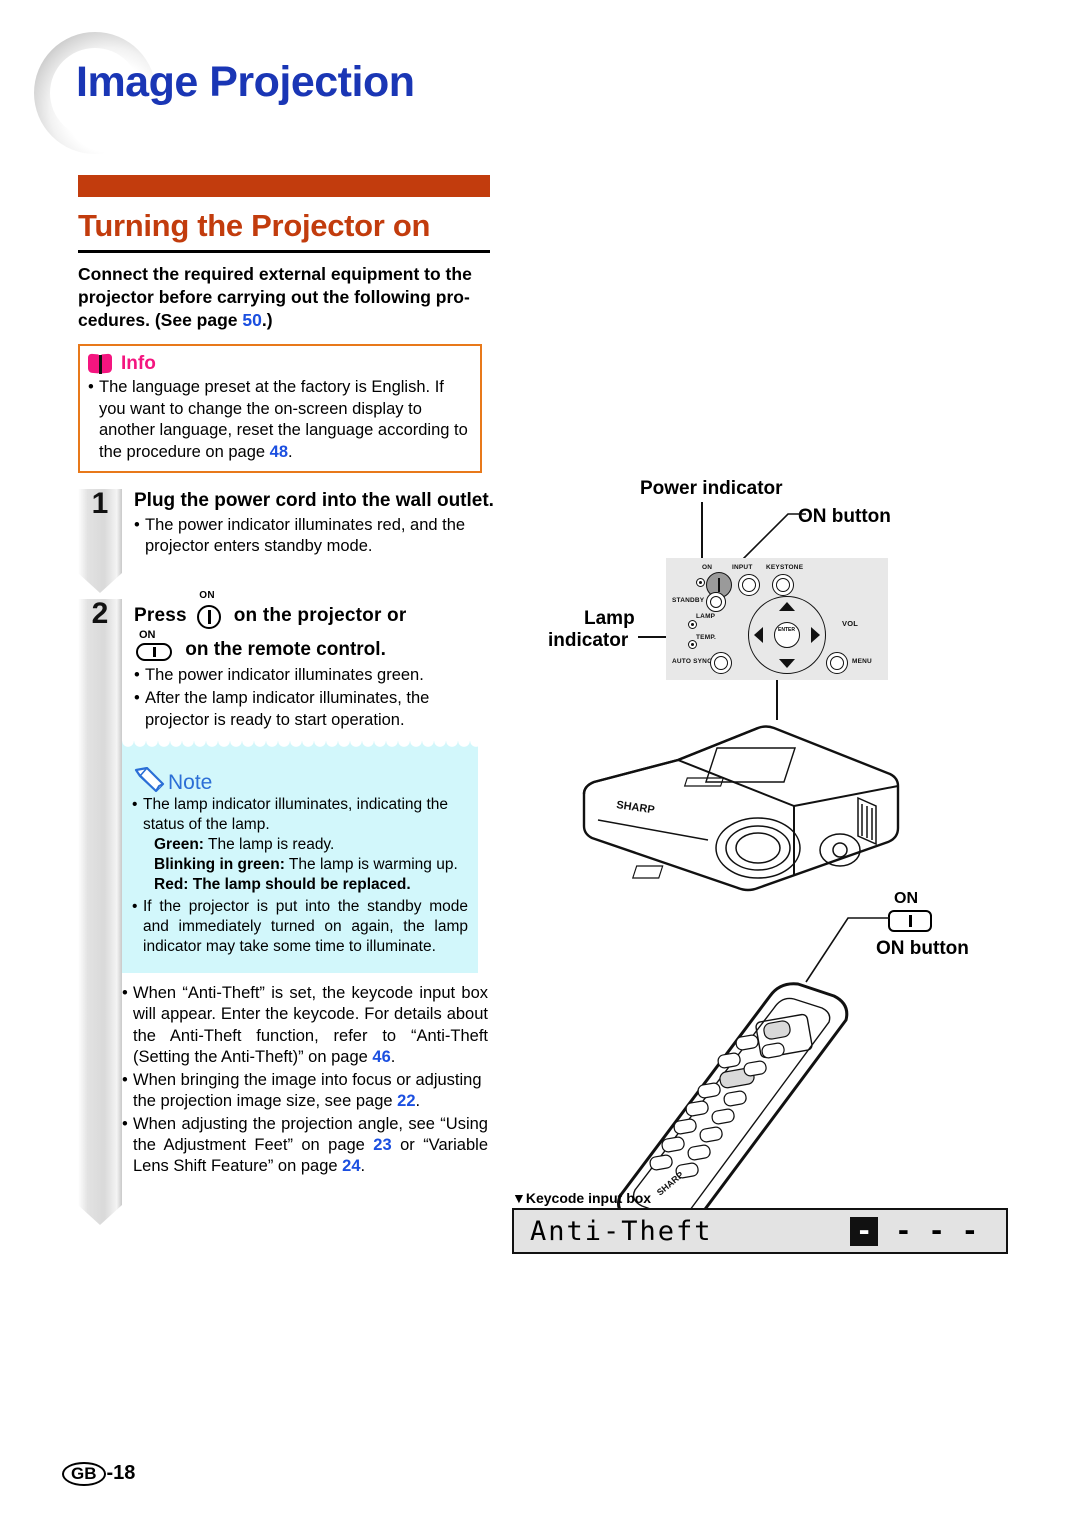  What do you see at coordinates (862, 661) in the screenshot?
I see `panel-label-menu: MENU` at bounding box center [862, 661].